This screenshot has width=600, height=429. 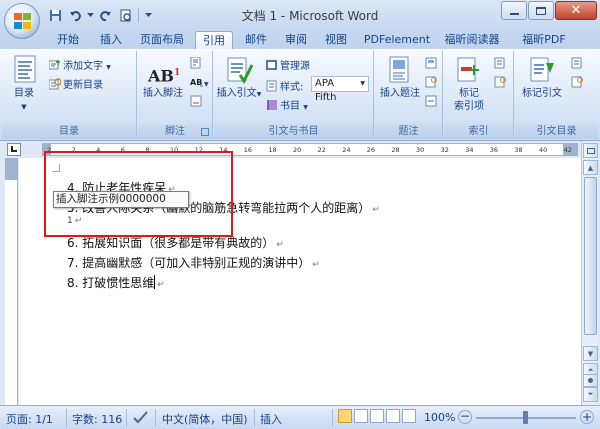 What do you see at coordinates (400, 77) in the screenshot?
I see `insert-caption-button: 插入题注` at bounding box center [400, 77].